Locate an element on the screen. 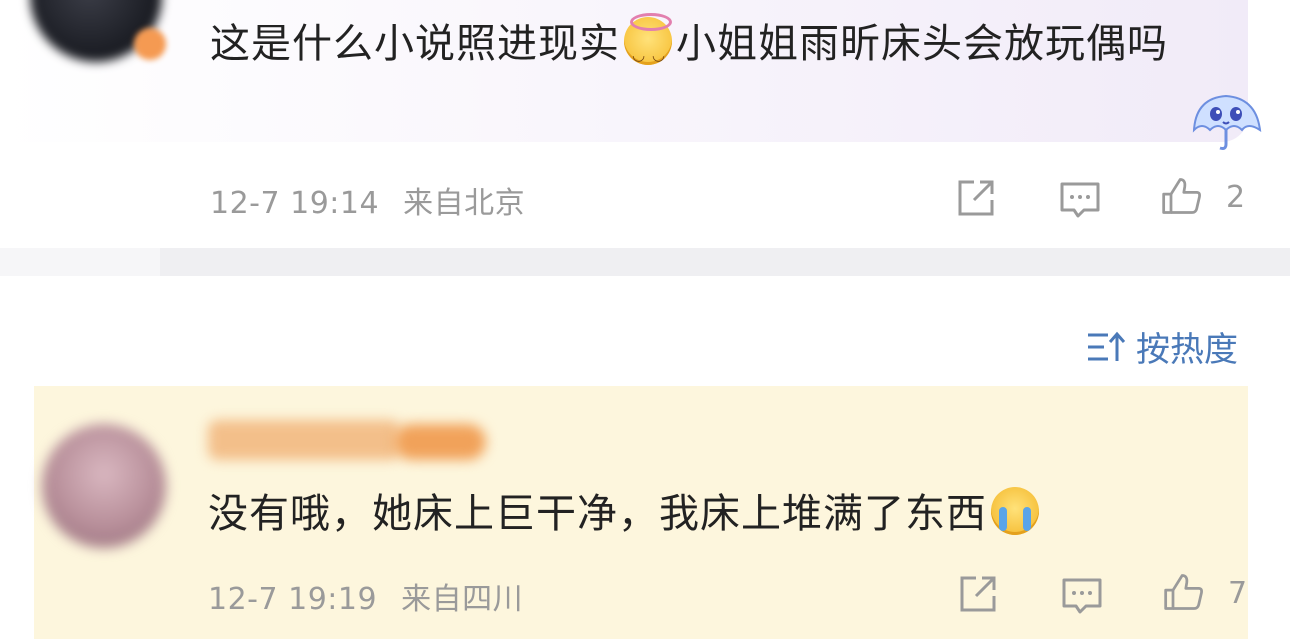  comment-text-part: 这是什么小说照进现实 is located at coordinates (415, 44).